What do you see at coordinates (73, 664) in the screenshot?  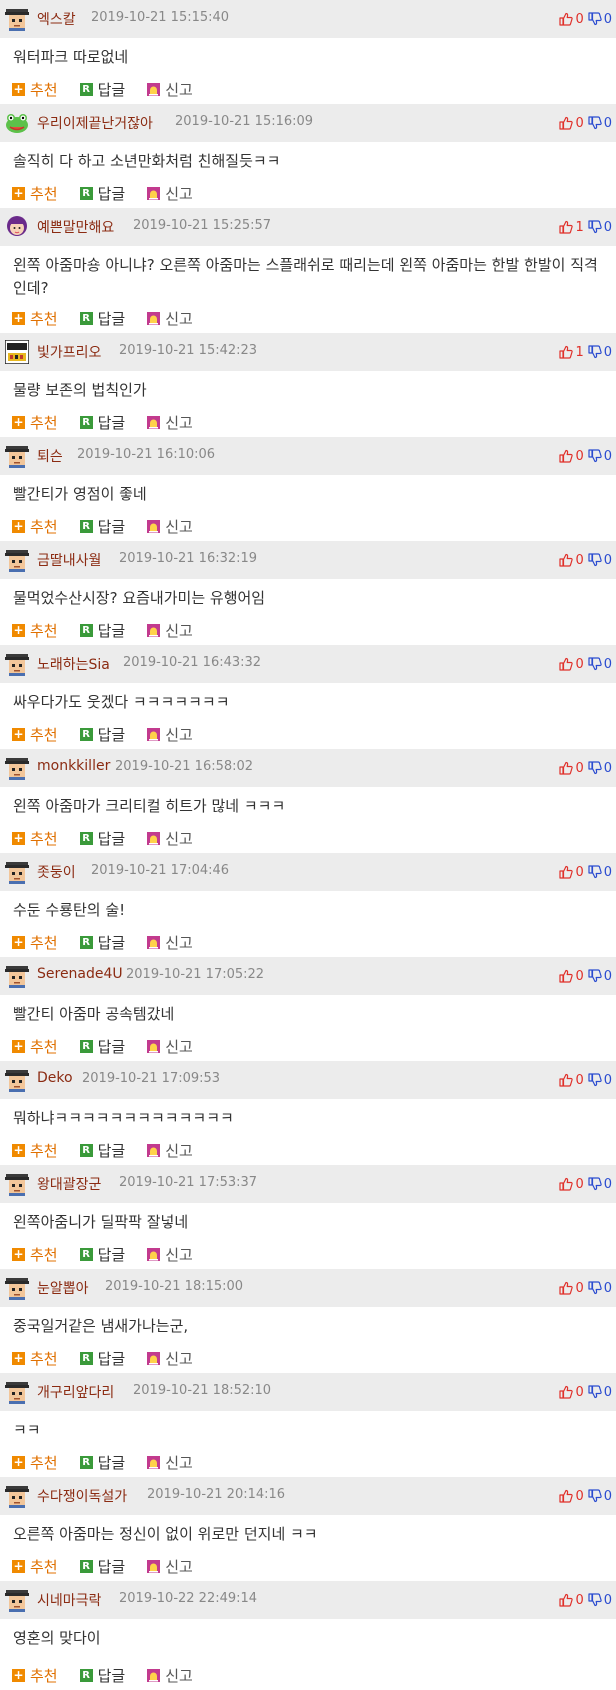 I see `author-name: 노래하는Sia` at bounding box center [73, 664].